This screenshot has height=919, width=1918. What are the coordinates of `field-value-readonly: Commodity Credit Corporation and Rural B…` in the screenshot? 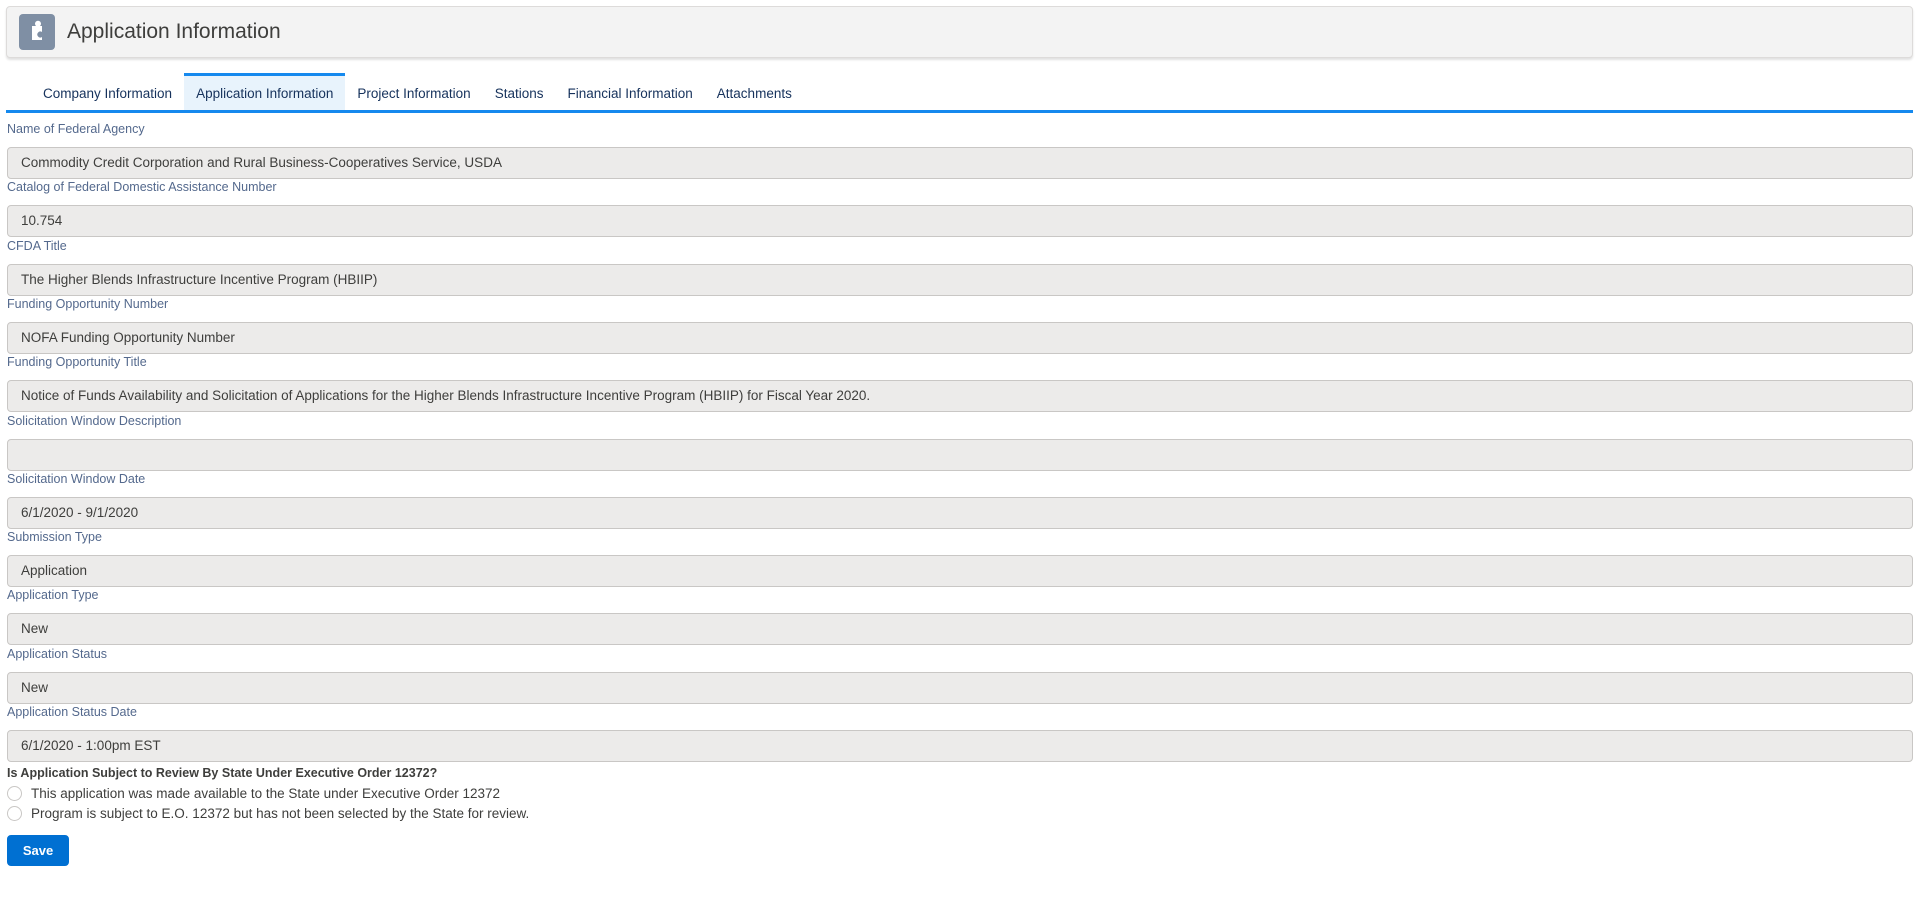 It's located at (960, 163).